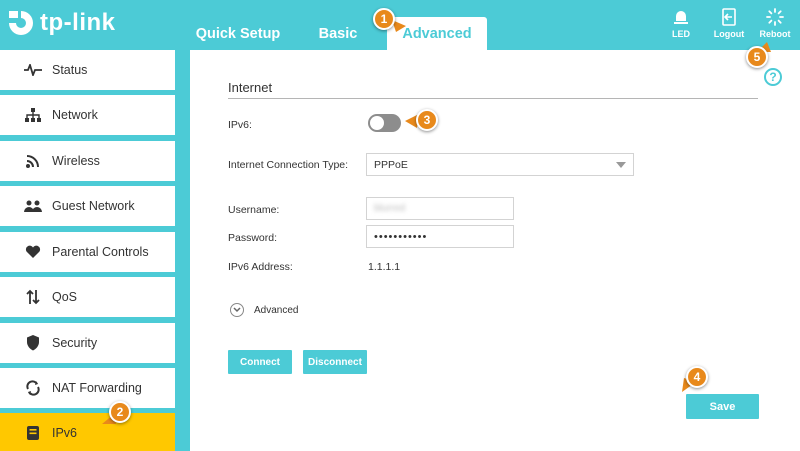 The width and height of the screenshot is (800, 451). What do you see at coordinates (33, 433) in the screenshot?
I see `ipv6-icon` at bounding box center [33, 433].